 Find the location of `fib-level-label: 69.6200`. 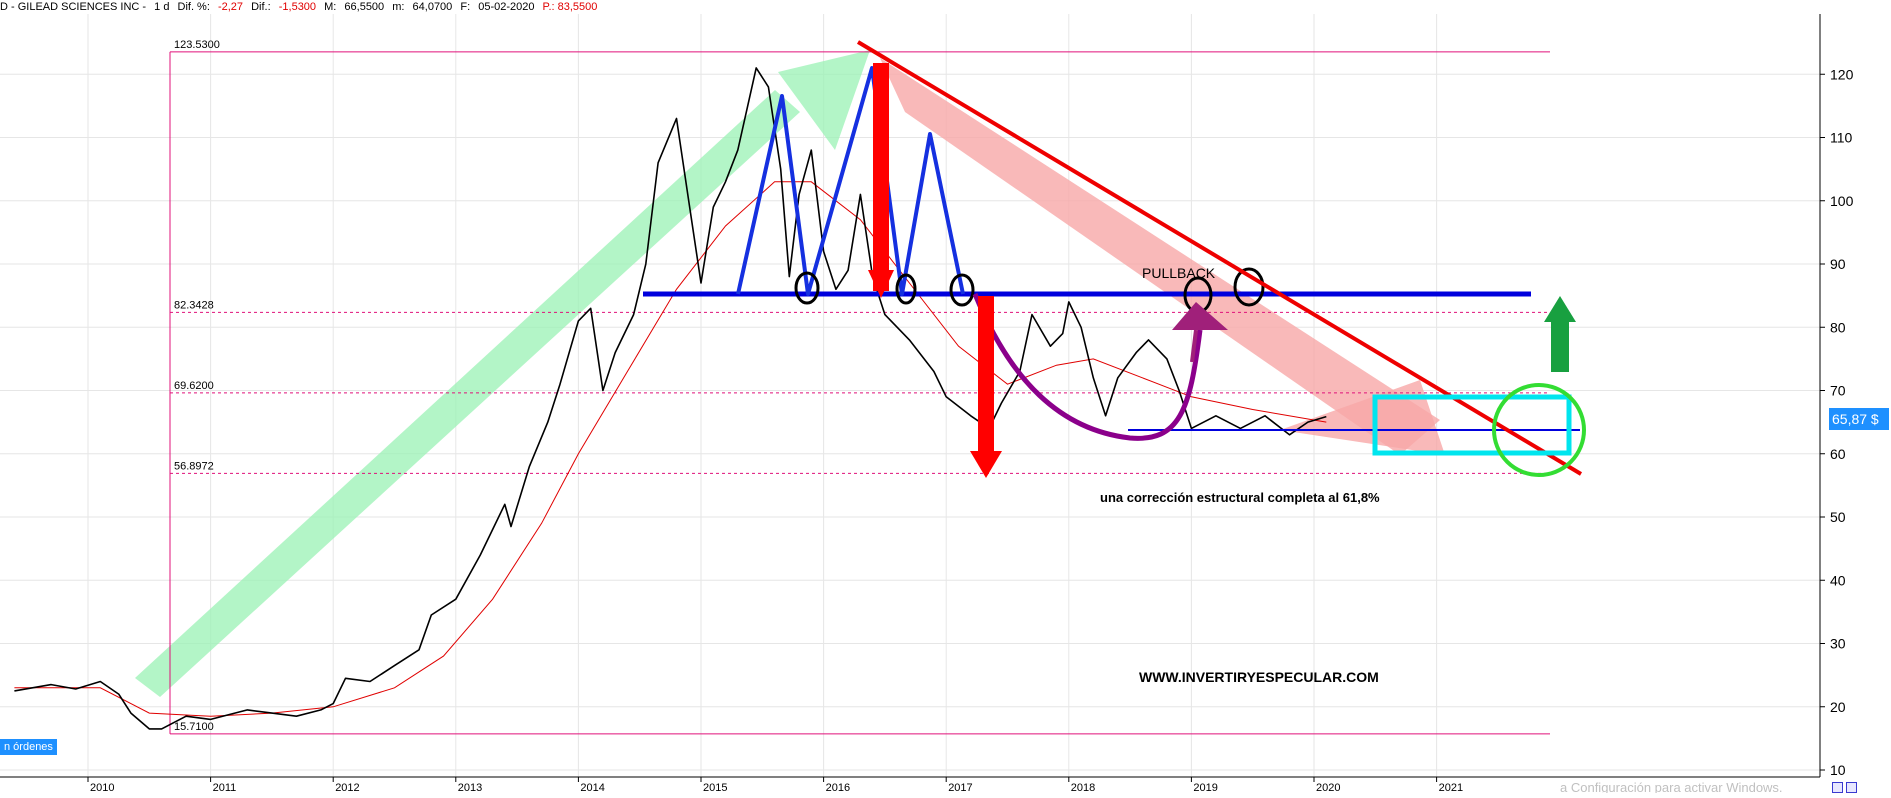

fib-level-label: 69.6200 is located at coordinates (194, 386).